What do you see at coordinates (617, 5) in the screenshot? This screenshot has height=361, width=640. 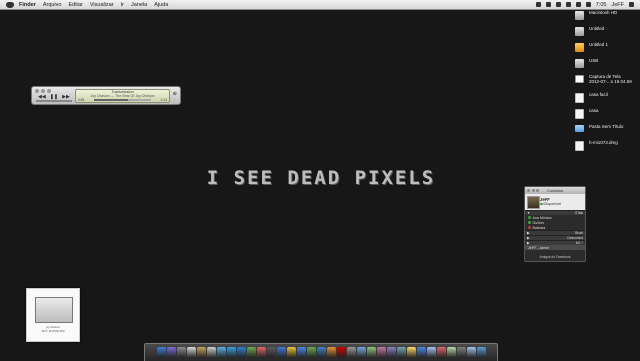 I see `menu-user: JeFF` at bounding box center [617, 5].